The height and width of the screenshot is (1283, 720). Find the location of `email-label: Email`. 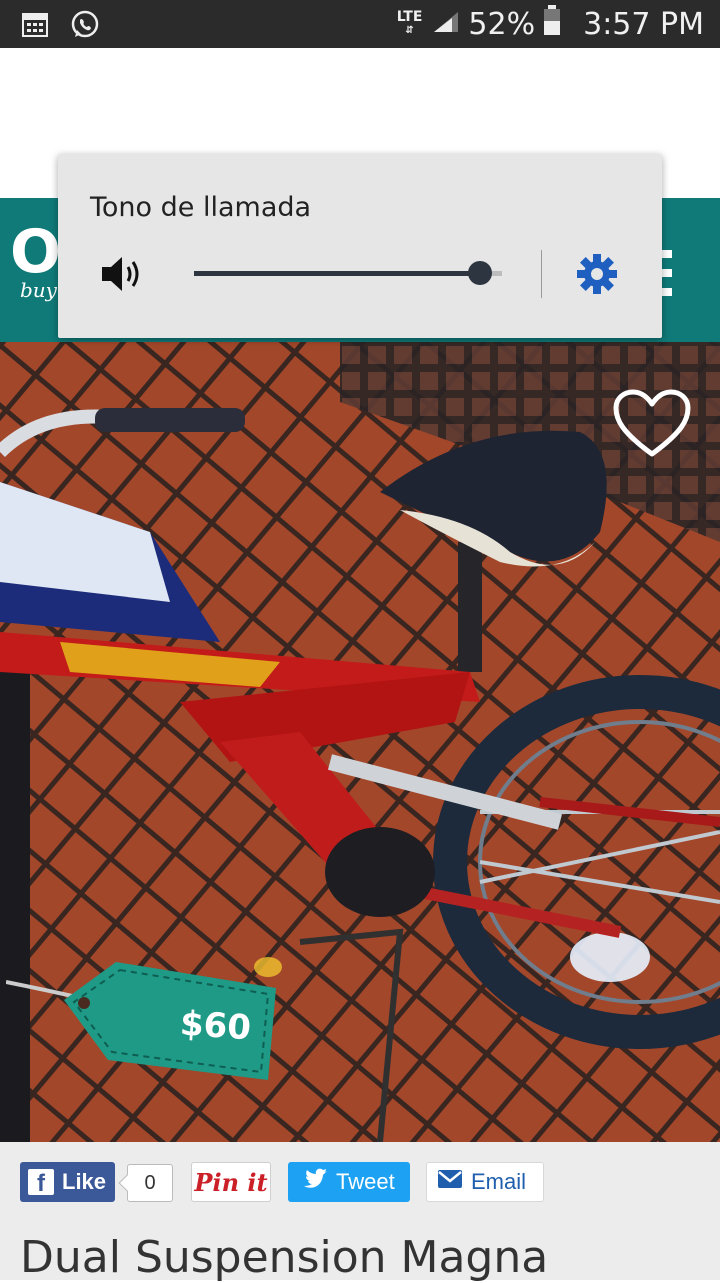

email-label: Email is located at coordinates (499, 1181).